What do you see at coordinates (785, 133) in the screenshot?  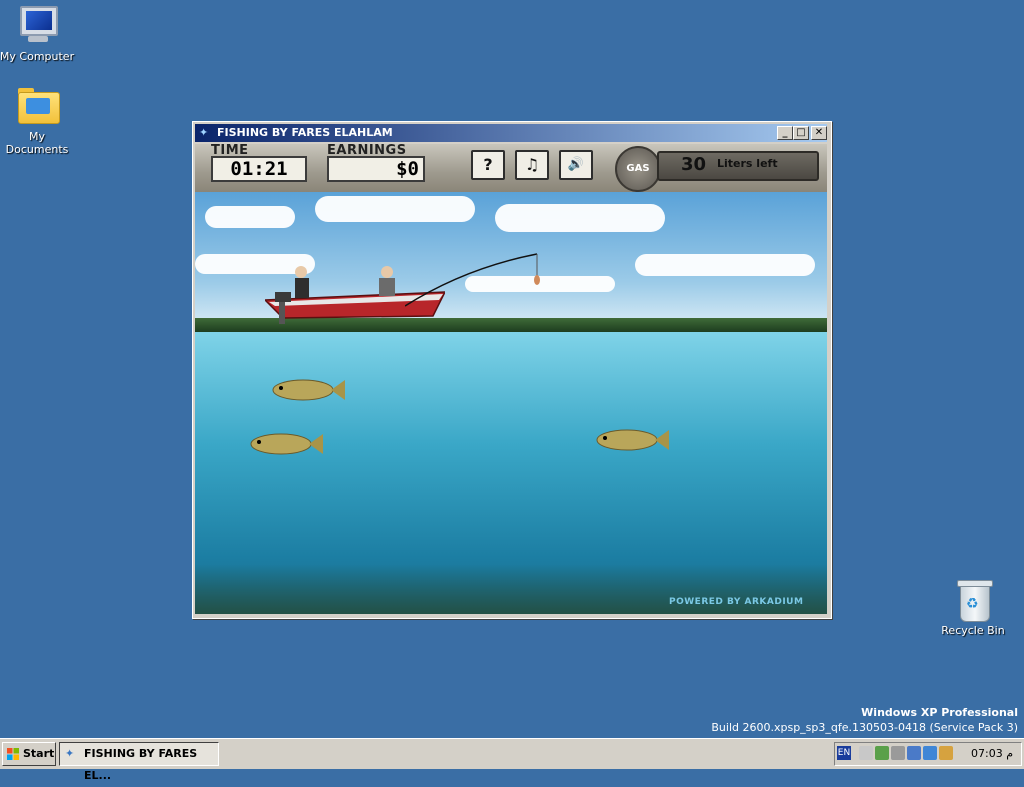 I see `minimize-button: _` at bounding box center [785, 133].